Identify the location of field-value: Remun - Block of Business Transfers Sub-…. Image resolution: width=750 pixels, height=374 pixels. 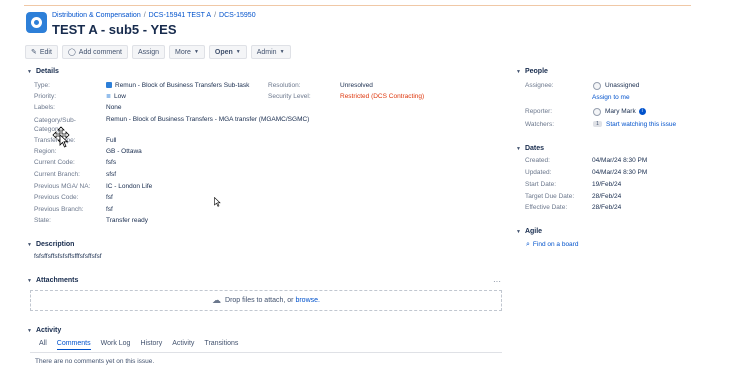
(177, 85).